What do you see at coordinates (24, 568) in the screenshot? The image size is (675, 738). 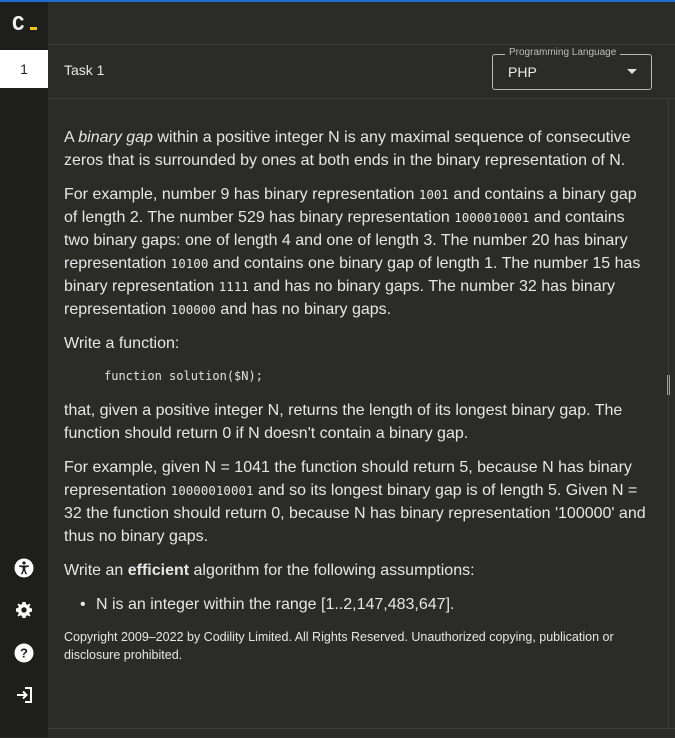 I see `accessibility-icon` at bounding box center [24, 568].